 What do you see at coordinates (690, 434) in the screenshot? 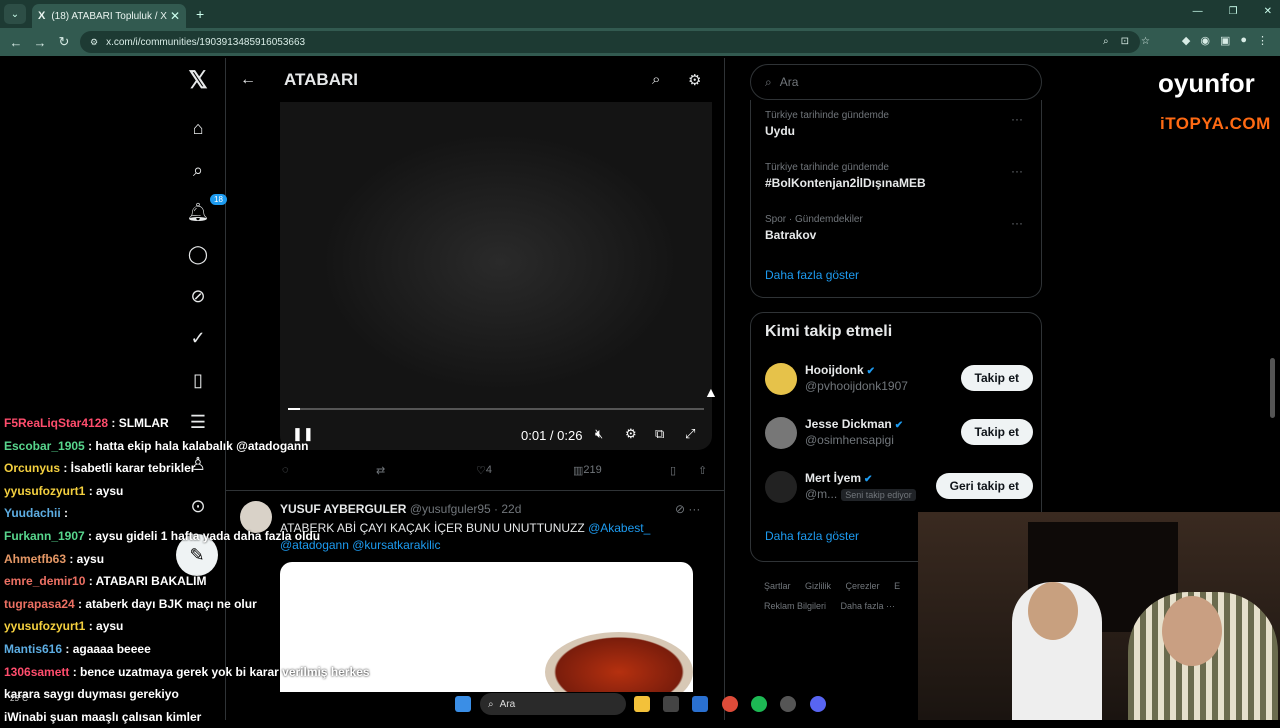
I see `fullscreen-icon: ⤢` at bounding box center [690, 434].